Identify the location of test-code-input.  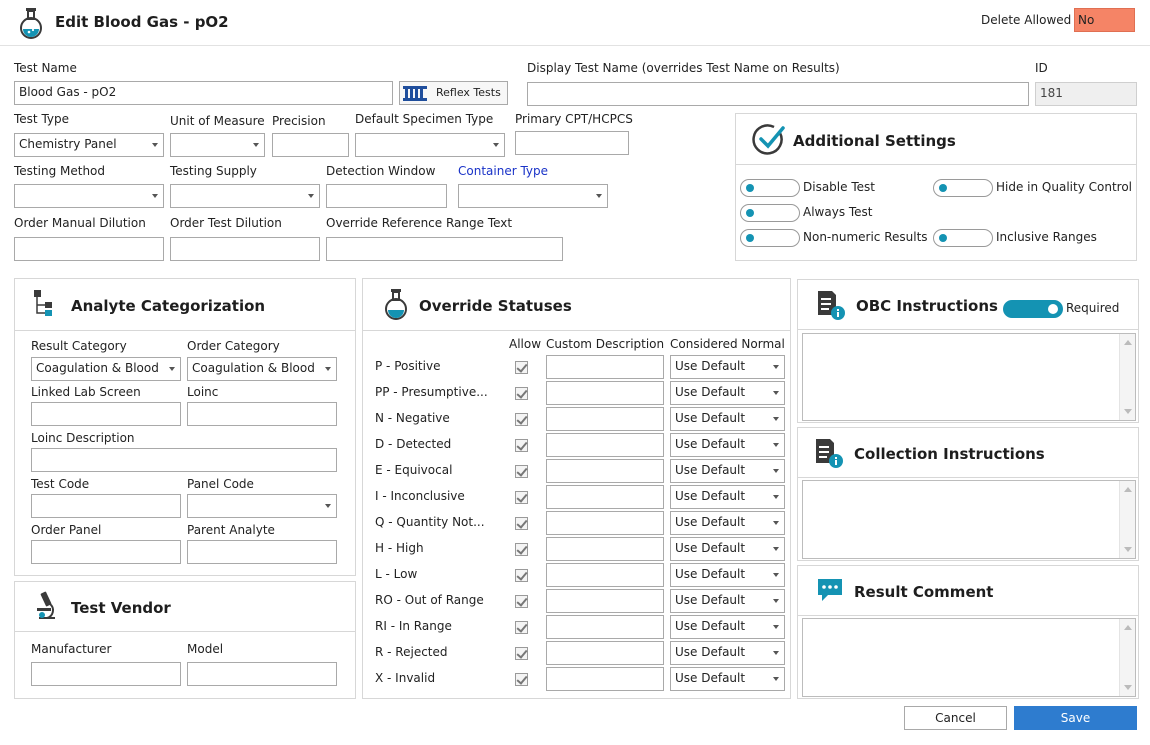
(106, 506).